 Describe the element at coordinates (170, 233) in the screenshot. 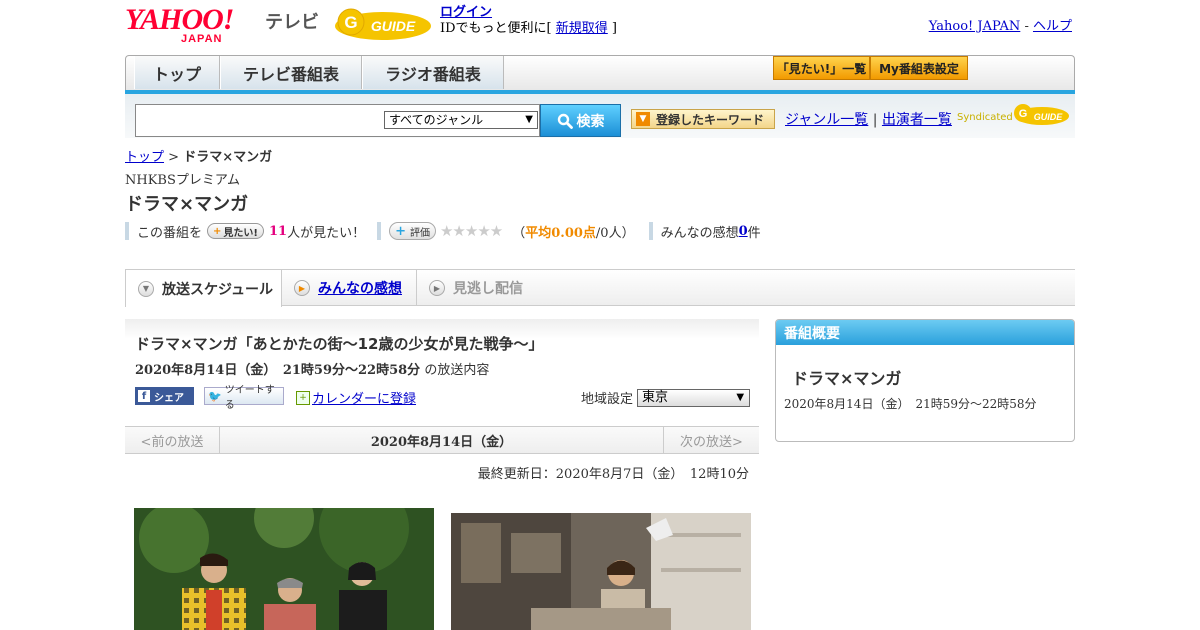

I see `mitai-prefix: この番組を` at that location.